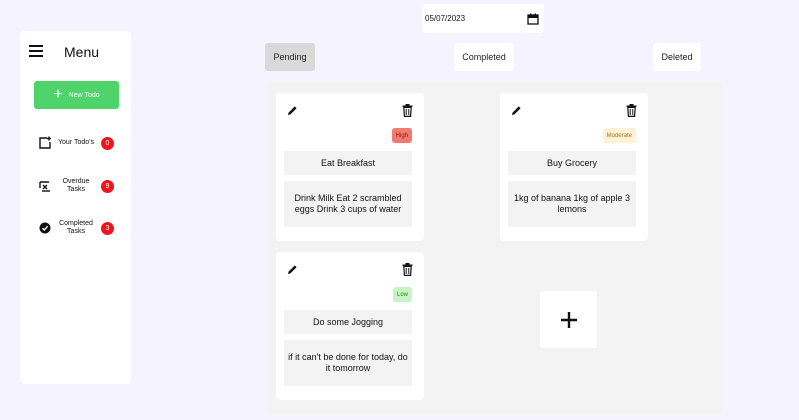 This screenshot has height=420, width=799. Describe the element at coordinates (36, 51) in the screenshot. I see `hamburger-icon` at that location.